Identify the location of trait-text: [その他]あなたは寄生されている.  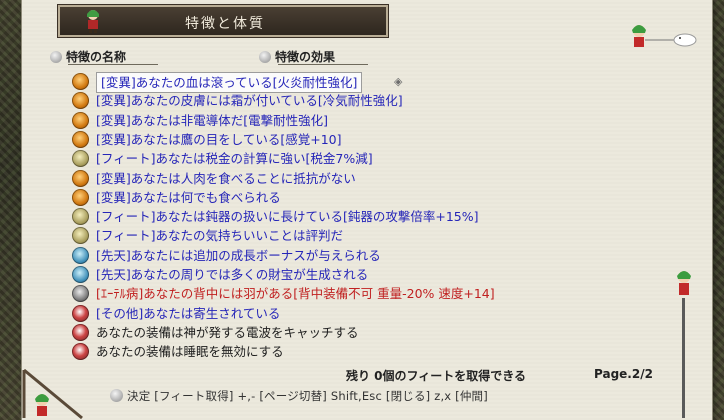
(188, 313).